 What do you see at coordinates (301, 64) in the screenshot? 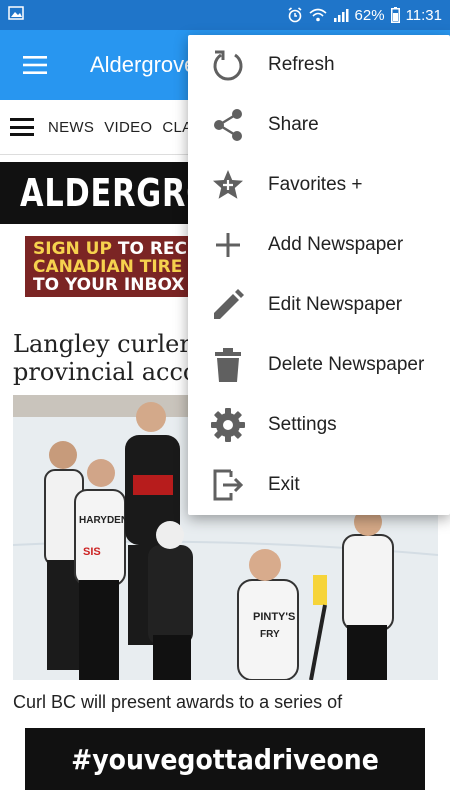
I see `menu-item-label: Refresh` at bounding box center [301, 64].